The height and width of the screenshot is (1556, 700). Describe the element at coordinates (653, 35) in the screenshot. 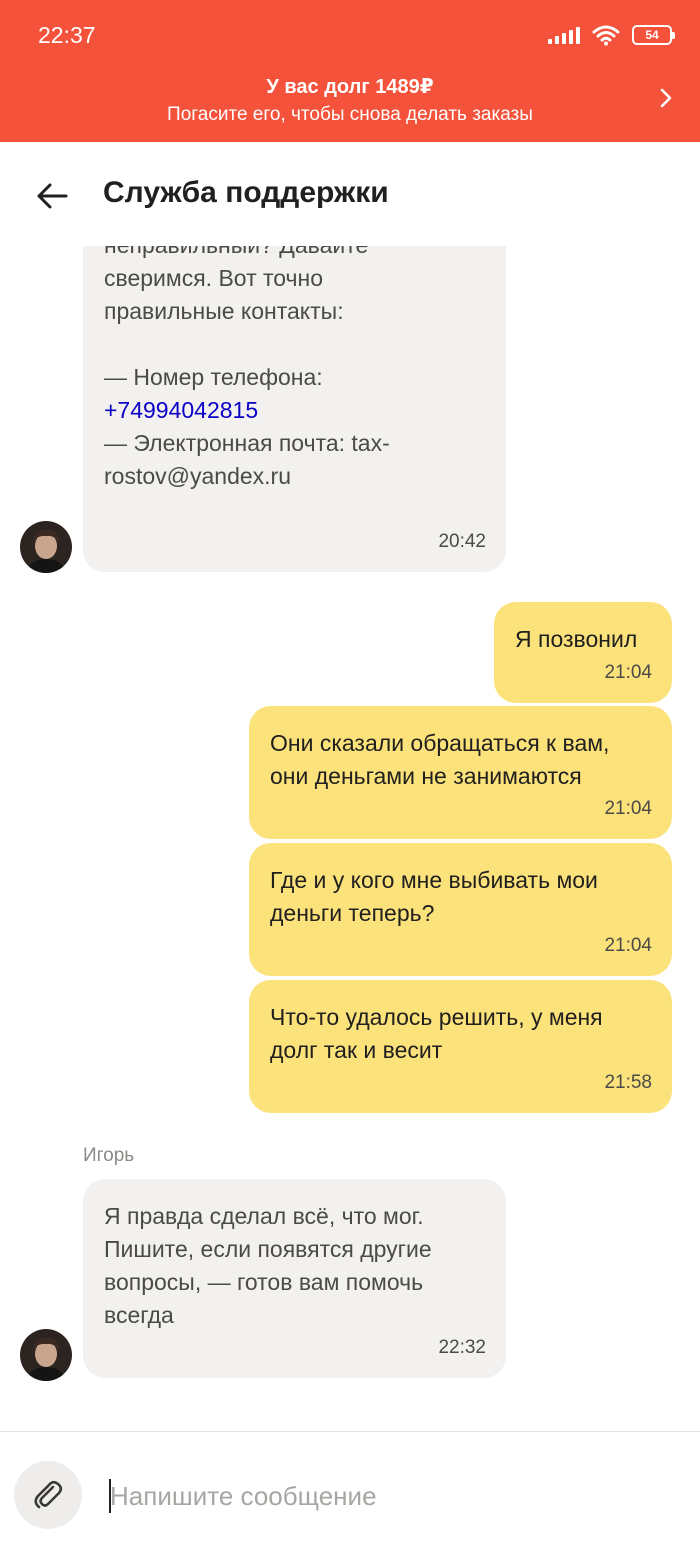

I see `battery-icon: 54` at that location.